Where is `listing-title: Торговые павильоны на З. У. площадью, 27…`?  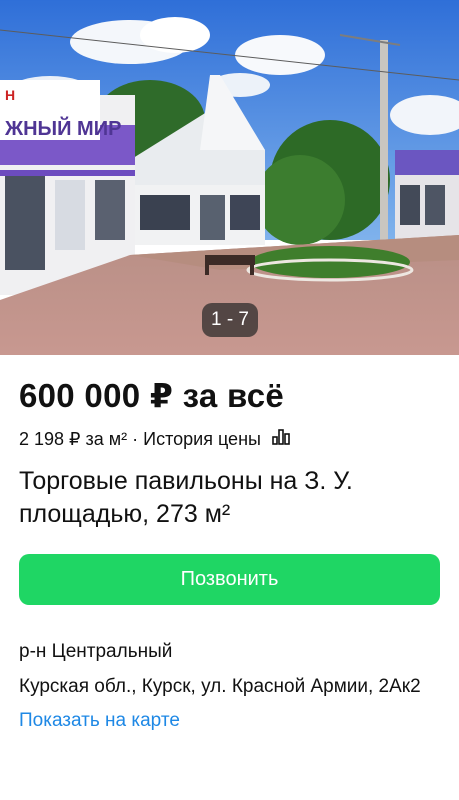
listing-title: Торговые павильоны на З. У. площадью, 27… is located at coordinates (186, 497).